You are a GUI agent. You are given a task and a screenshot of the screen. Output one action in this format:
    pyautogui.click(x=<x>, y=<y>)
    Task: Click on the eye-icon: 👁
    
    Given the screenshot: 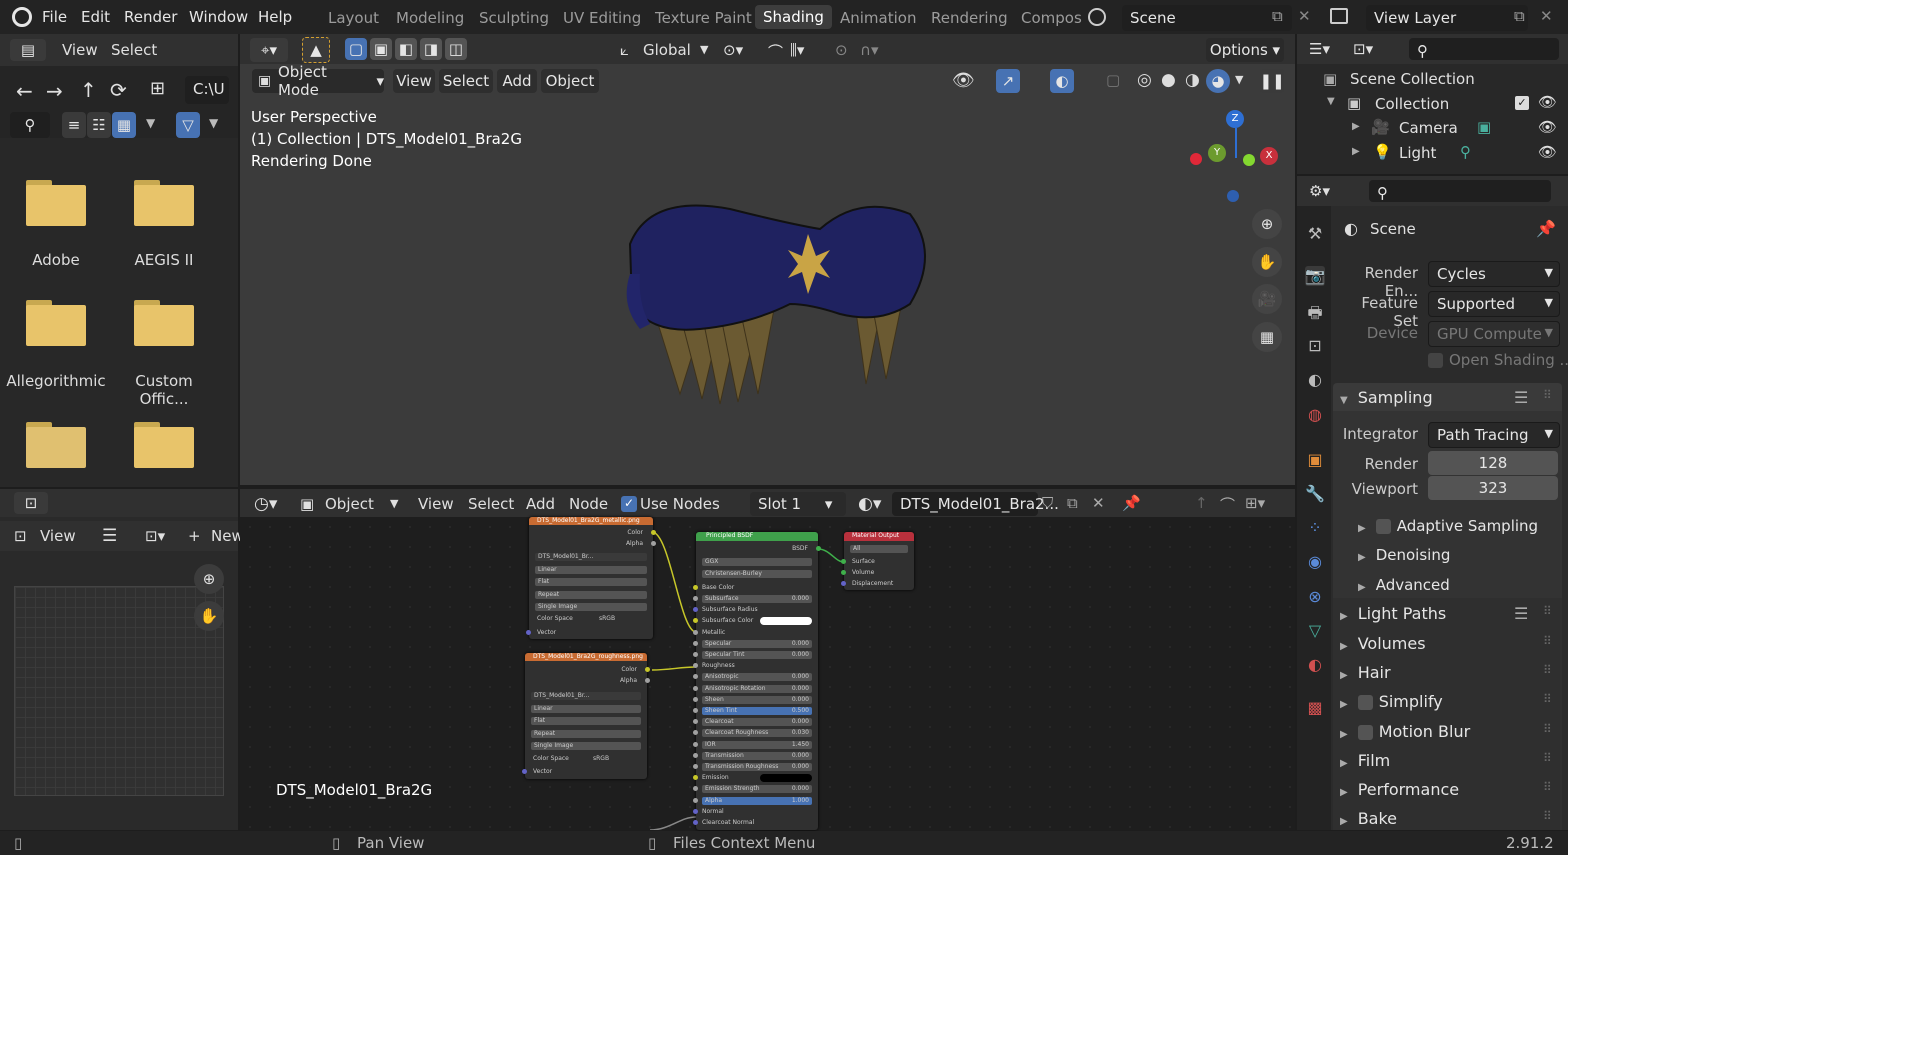 What is the action you would take?
    pyautogui.click(x=1547, y=102)
    